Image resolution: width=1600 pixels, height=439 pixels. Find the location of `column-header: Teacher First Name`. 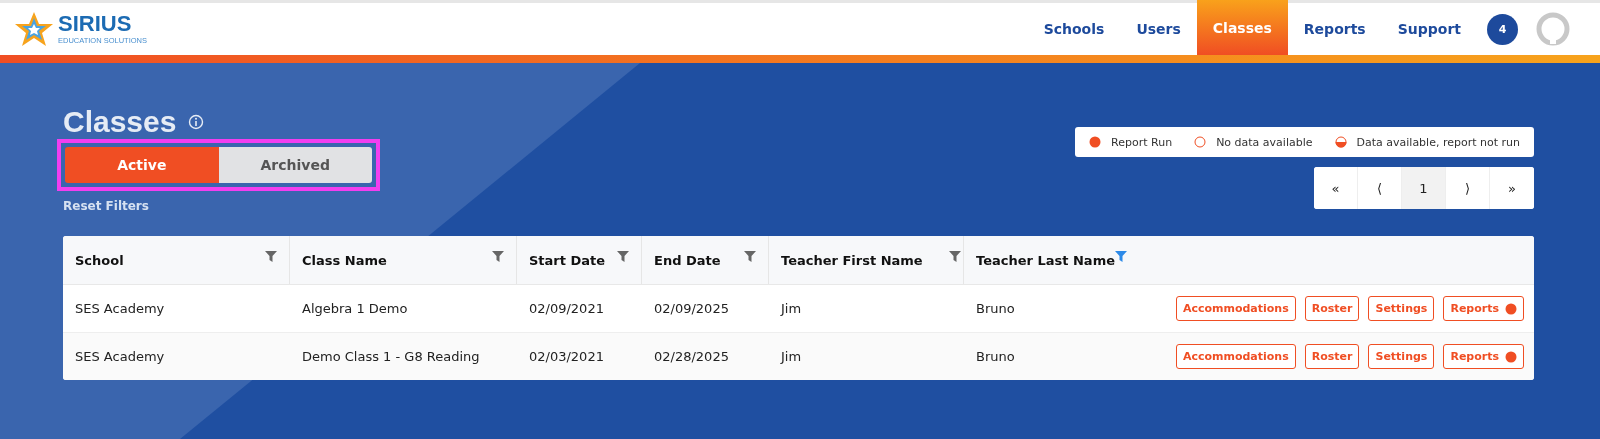

column-header: Teacher First Name is located at coordinates (852, 260).